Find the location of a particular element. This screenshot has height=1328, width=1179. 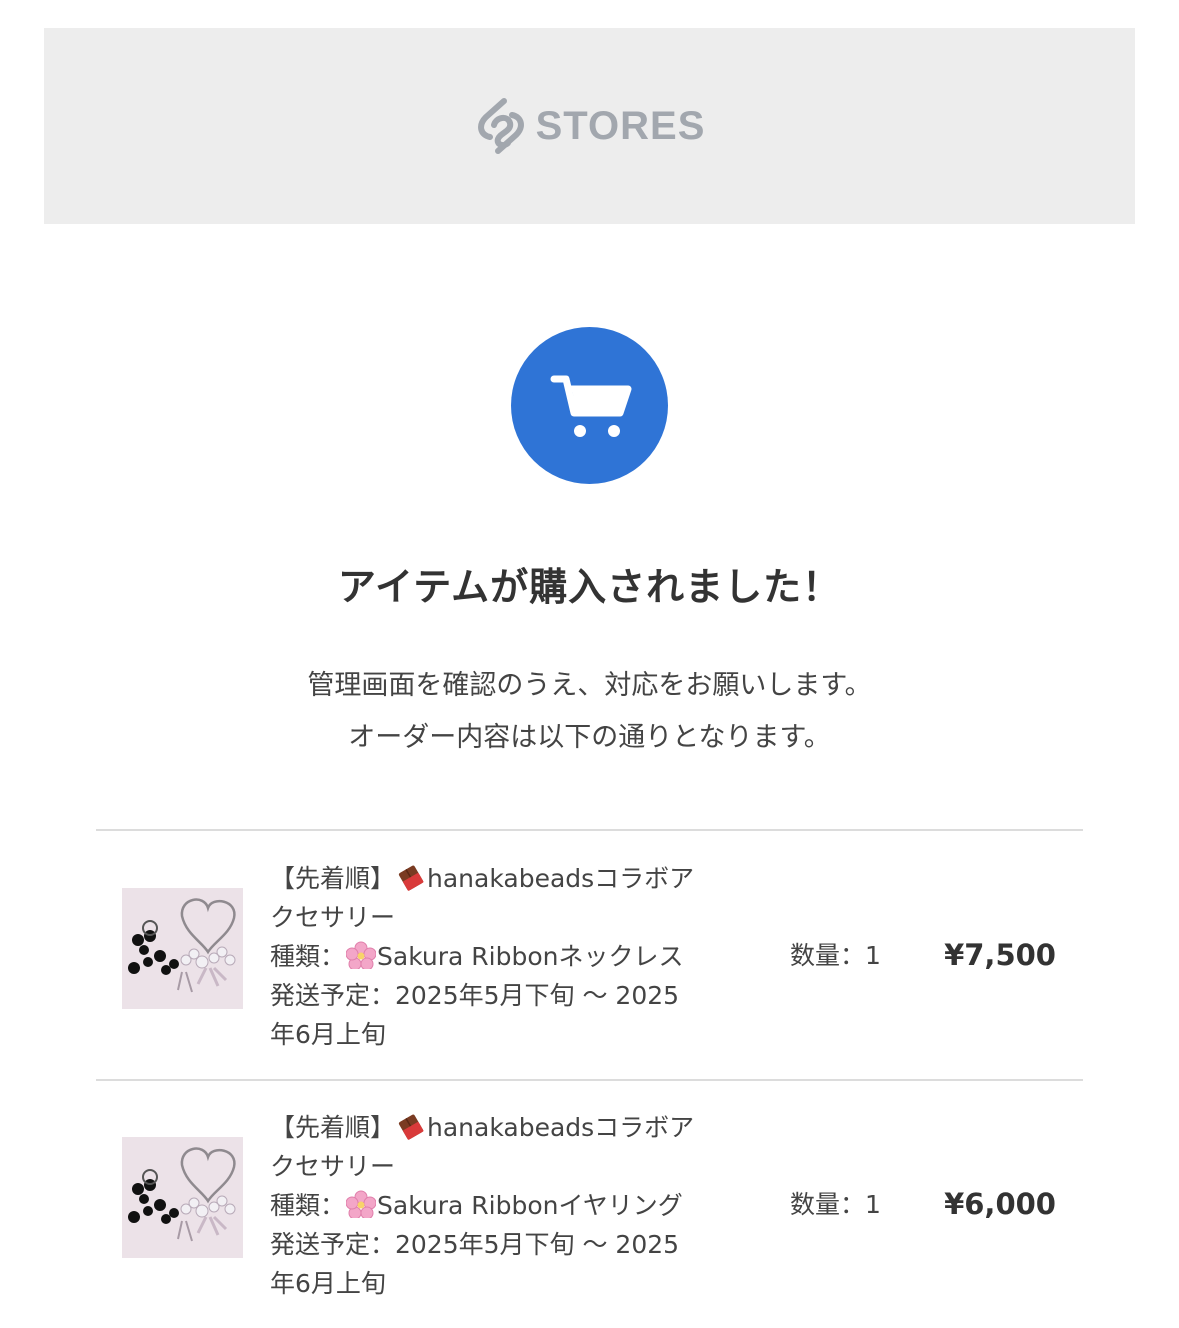

item-price: ¥7,500 is located at coordinates (1000, 955).